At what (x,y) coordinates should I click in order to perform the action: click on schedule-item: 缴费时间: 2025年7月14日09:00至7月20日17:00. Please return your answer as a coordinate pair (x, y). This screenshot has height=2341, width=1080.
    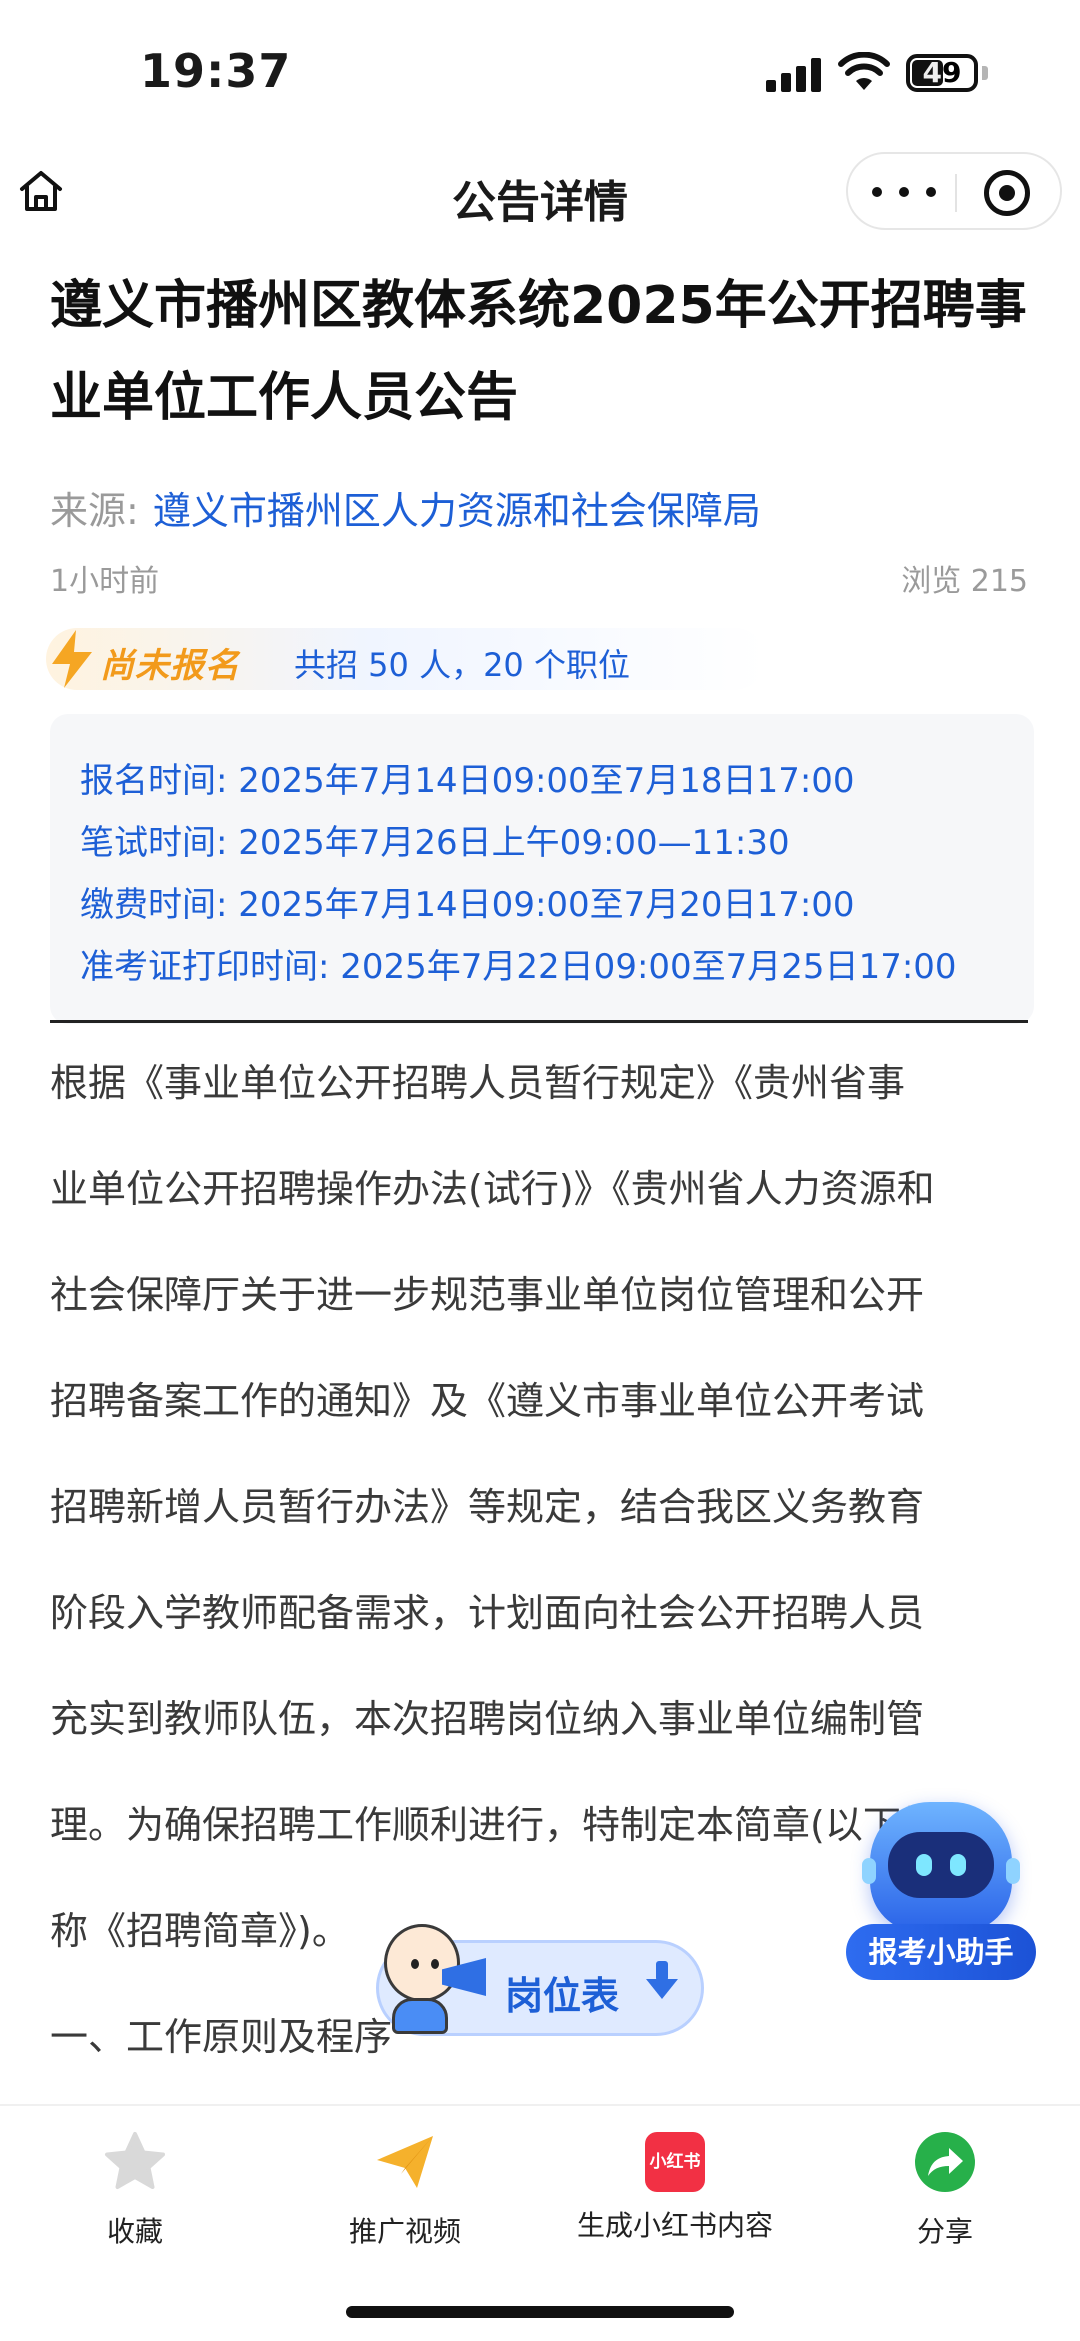
    Looking at the image, I should click on (467, 905).